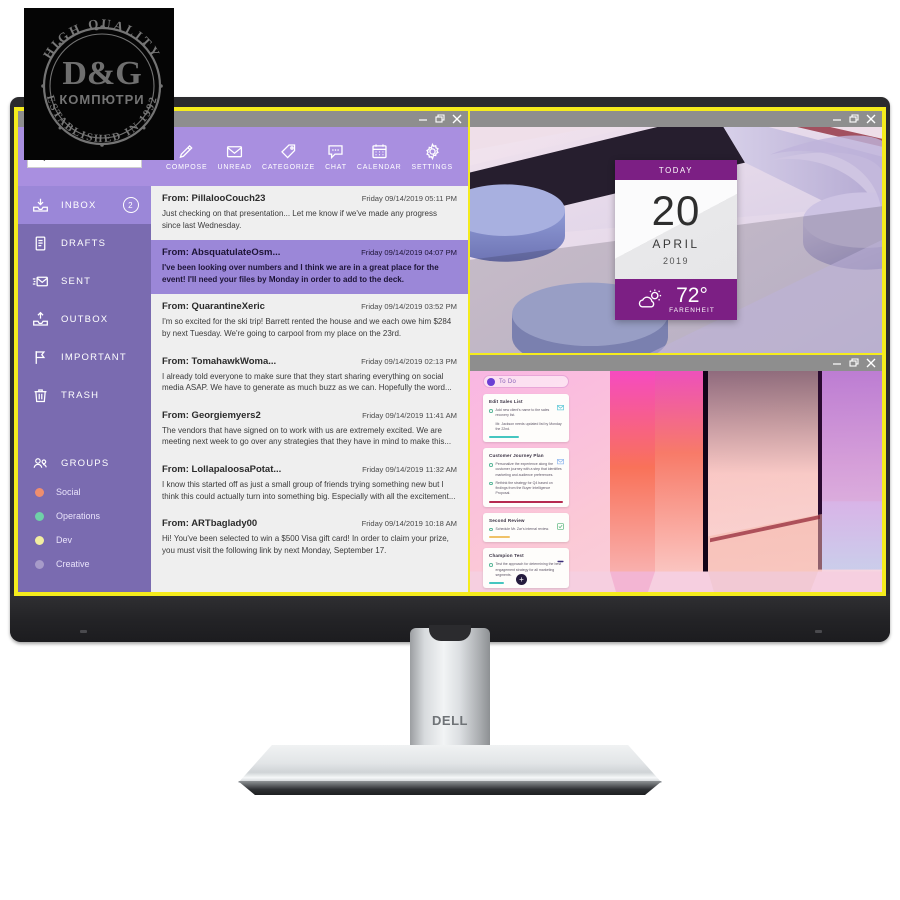 The width and height of the screenshot is (900, 900). What do you see at coordinates (78, 516) in the screenshot?
I see `group-label: Operations` at bounding box center [78, 516].